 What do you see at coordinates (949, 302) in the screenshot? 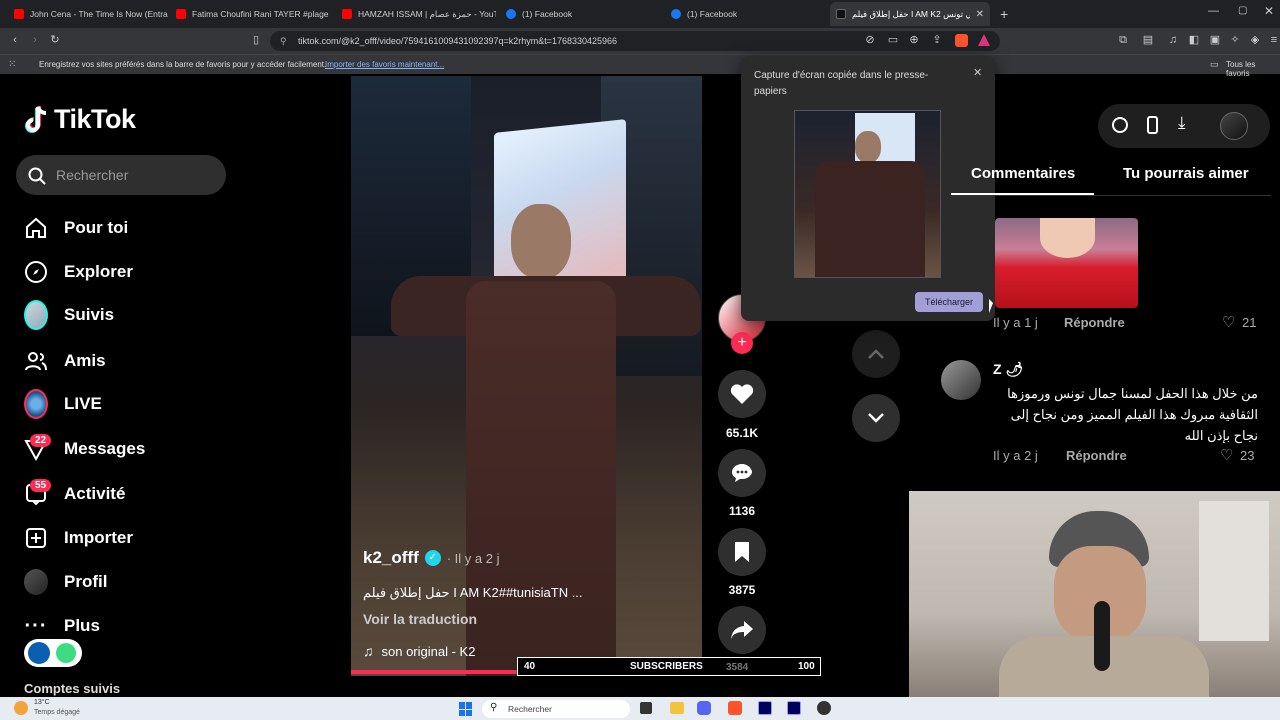
I see `download-button: Télécharger` at bounding box center [949, 302].